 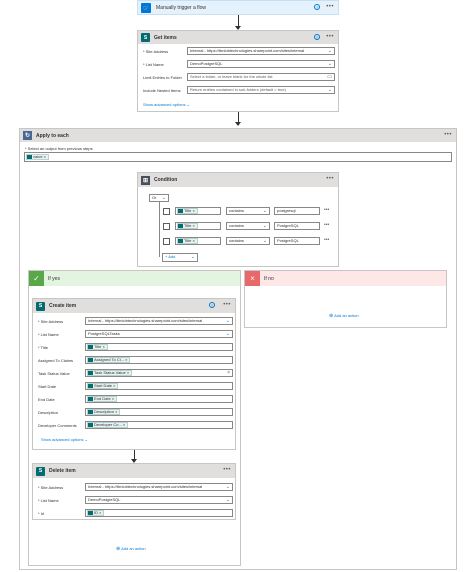 I want to click on get-items-title: Get items, so click(x=165, y=37).